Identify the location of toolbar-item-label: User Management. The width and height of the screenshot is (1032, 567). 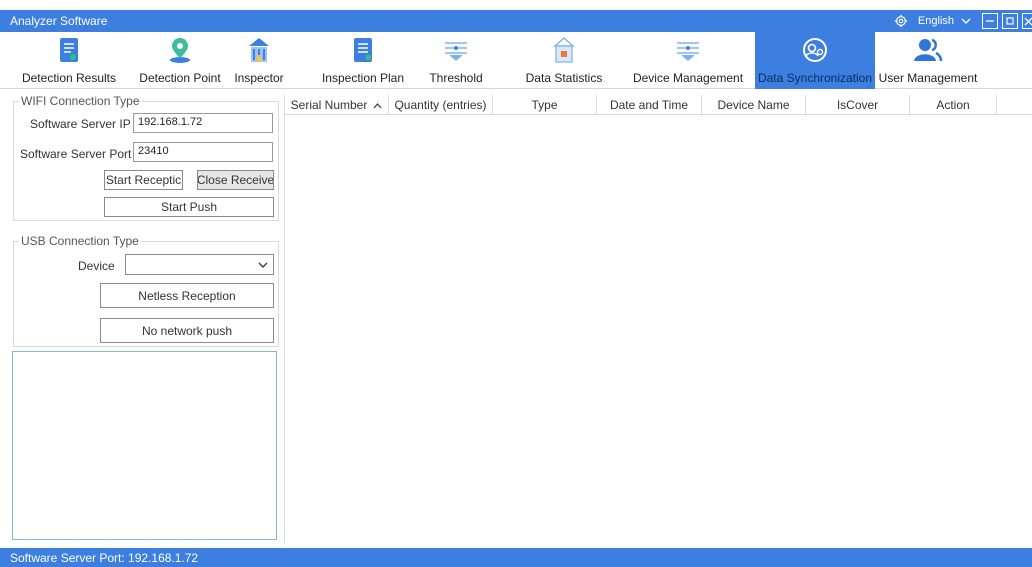
(928, 78).